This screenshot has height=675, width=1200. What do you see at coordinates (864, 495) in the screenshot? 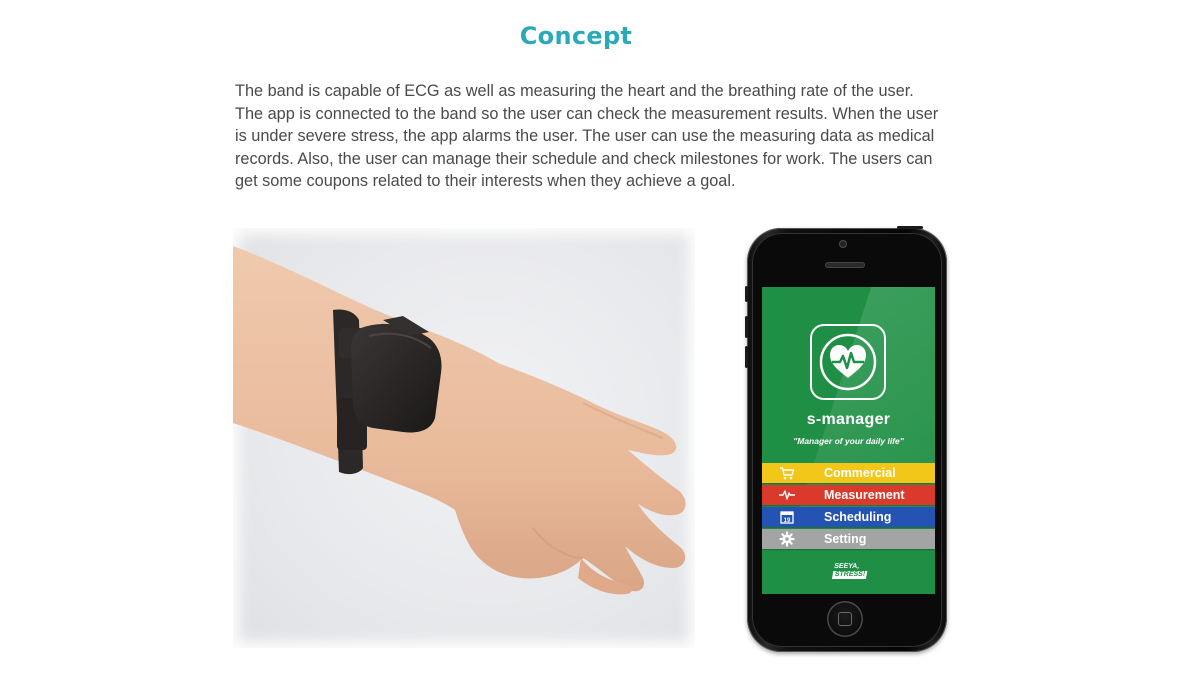
I see `menu-label: Measurement` at bounding box center [864, 495].